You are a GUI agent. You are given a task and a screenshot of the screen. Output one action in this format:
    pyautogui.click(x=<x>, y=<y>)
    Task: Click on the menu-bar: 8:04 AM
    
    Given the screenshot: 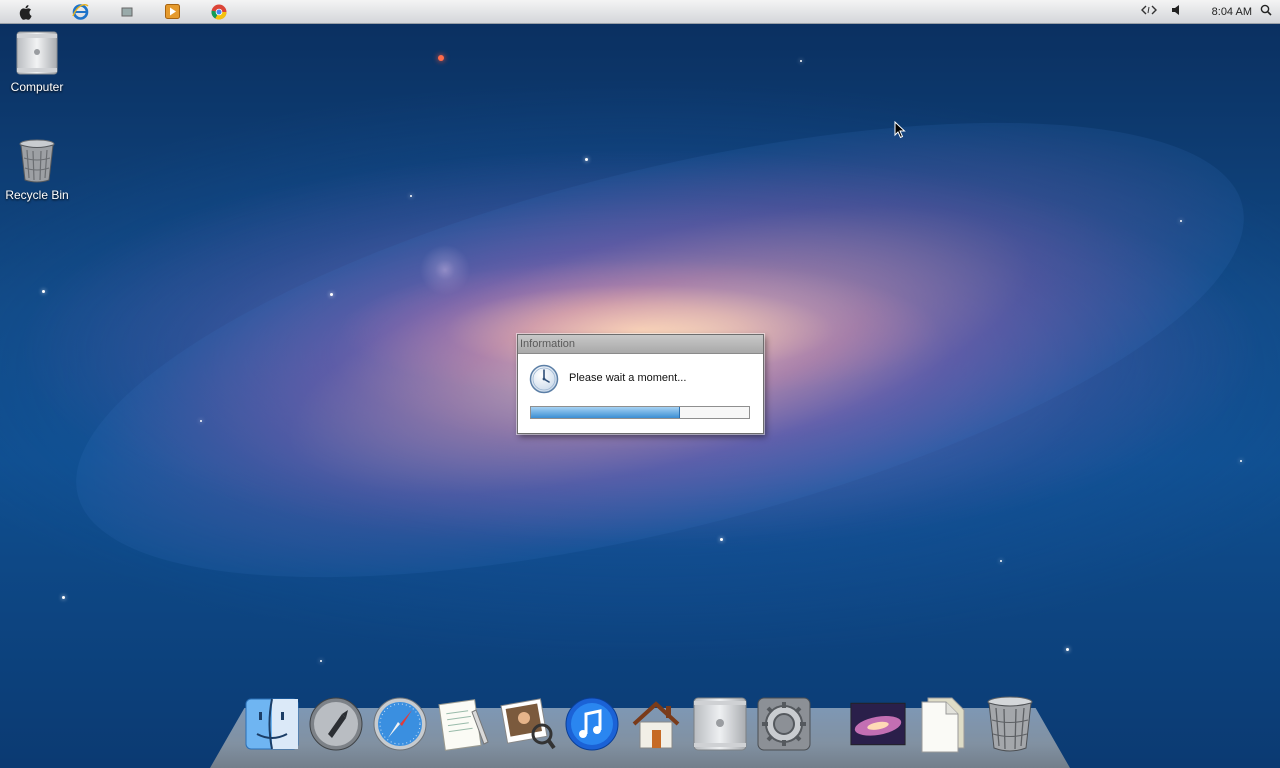 What is the action you would take?
    pyautogui.click(x=640, y=12)
    